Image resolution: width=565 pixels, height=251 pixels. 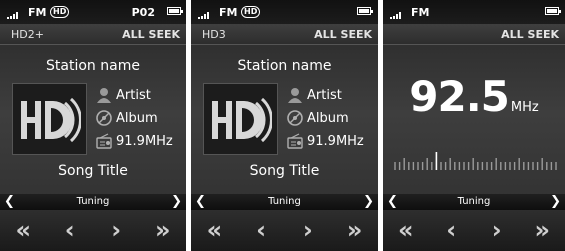 What do you see at coordinates (93, 12) in the screenshot?
I see `status-bar: FM HD P02` at bounding box center [93, 12].